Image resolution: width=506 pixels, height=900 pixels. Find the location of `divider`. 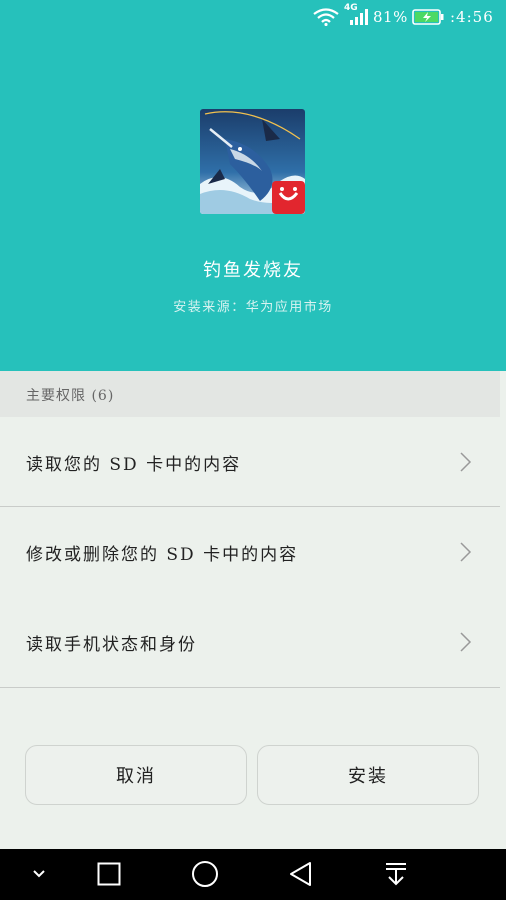

divider is located at coordinates (250, 687).